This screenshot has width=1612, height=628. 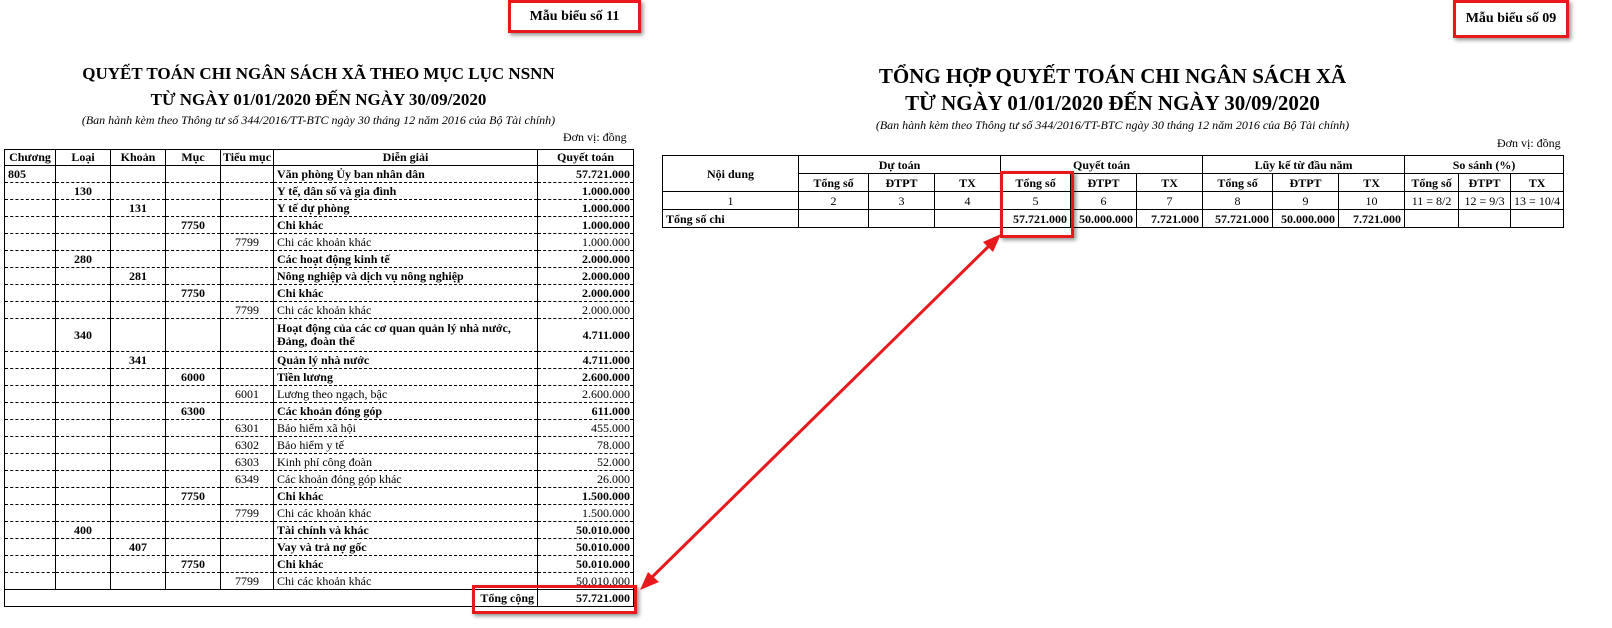 What do you see at coordinates (1537, 200) in the screenshot?
I see `index-cell: 13 = 10/4` at bounding box center [1537, 200].